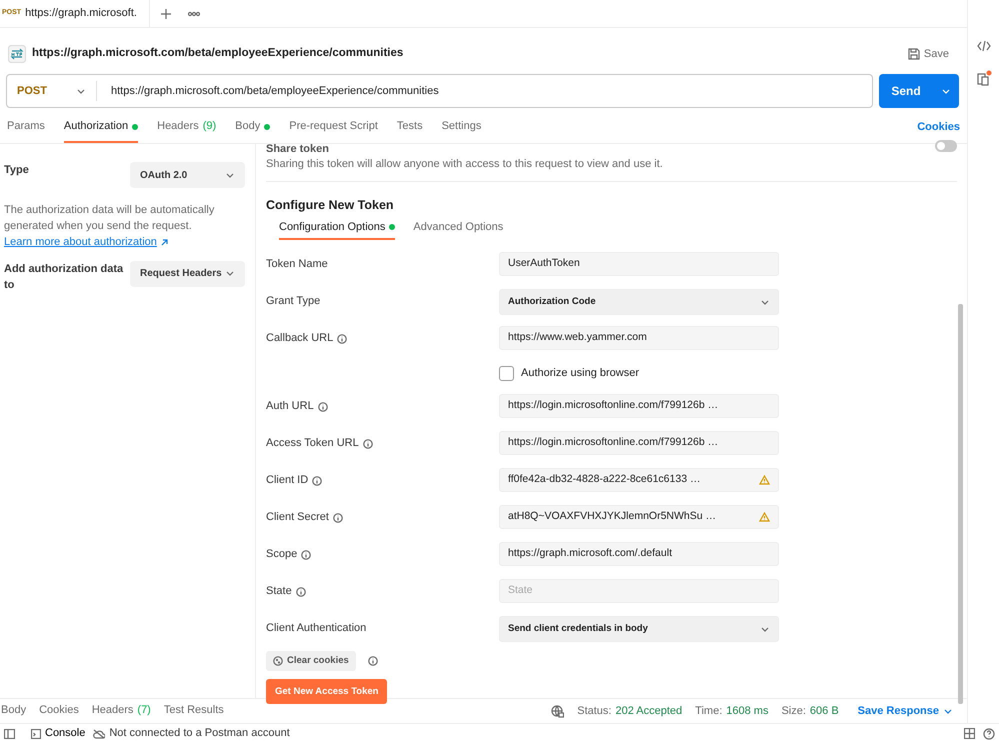  Describe the element at coordinates (905, 711) in the screenshot. I see `save-response-button: Save Response` at that location.